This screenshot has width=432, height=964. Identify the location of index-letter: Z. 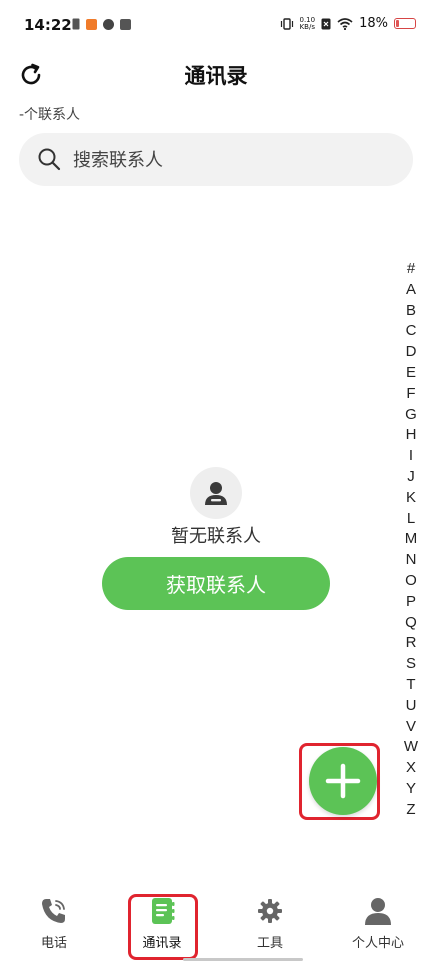
(410, 810).